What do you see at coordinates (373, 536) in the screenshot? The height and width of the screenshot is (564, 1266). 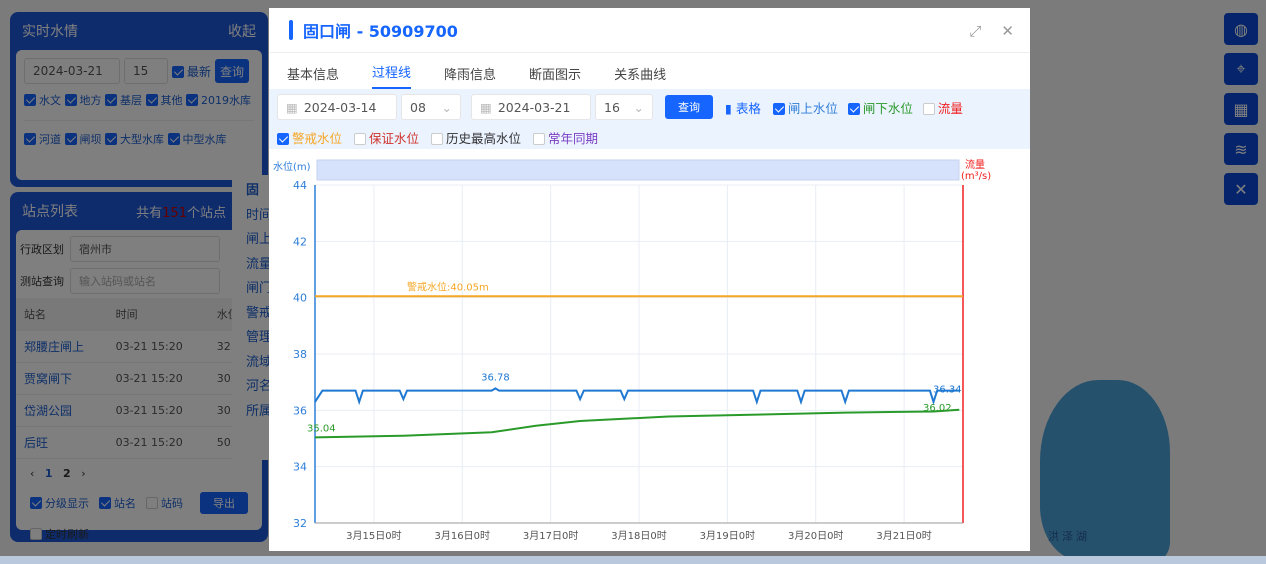 I see `x-tick-label: 3月15日0时` at bounding box center [373, 536].